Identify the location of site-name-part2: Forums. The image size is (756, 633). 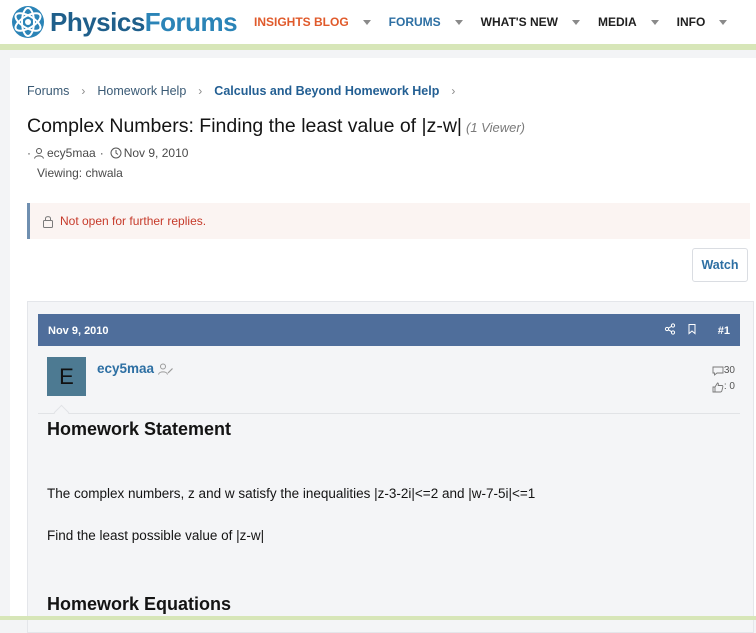
(191, 21).